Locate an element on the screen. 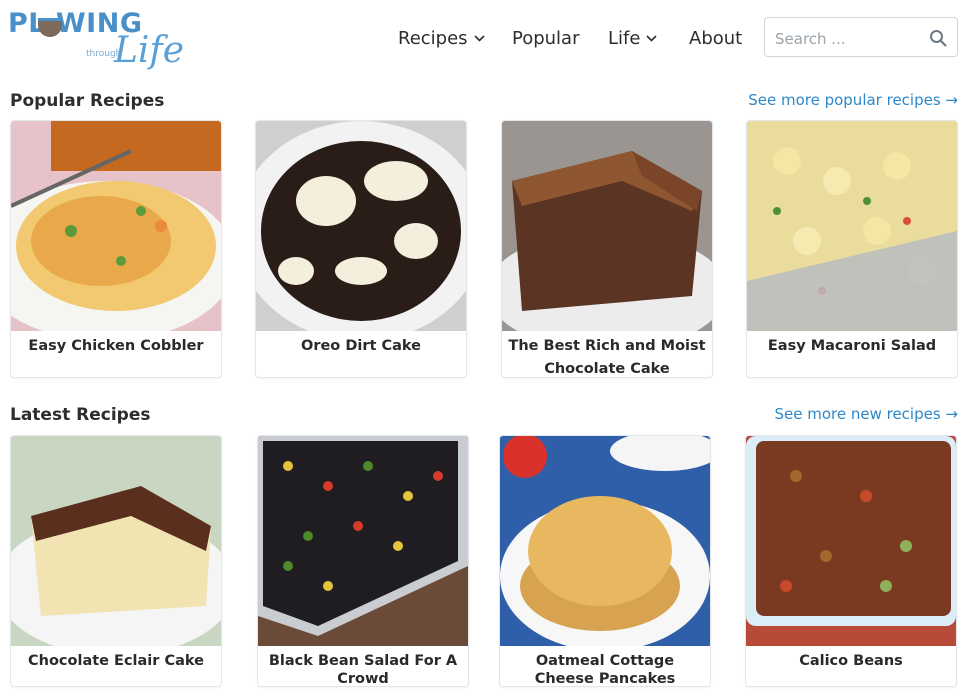  popular-section-title: Popular Recipes is located at coordinates (87, 101).